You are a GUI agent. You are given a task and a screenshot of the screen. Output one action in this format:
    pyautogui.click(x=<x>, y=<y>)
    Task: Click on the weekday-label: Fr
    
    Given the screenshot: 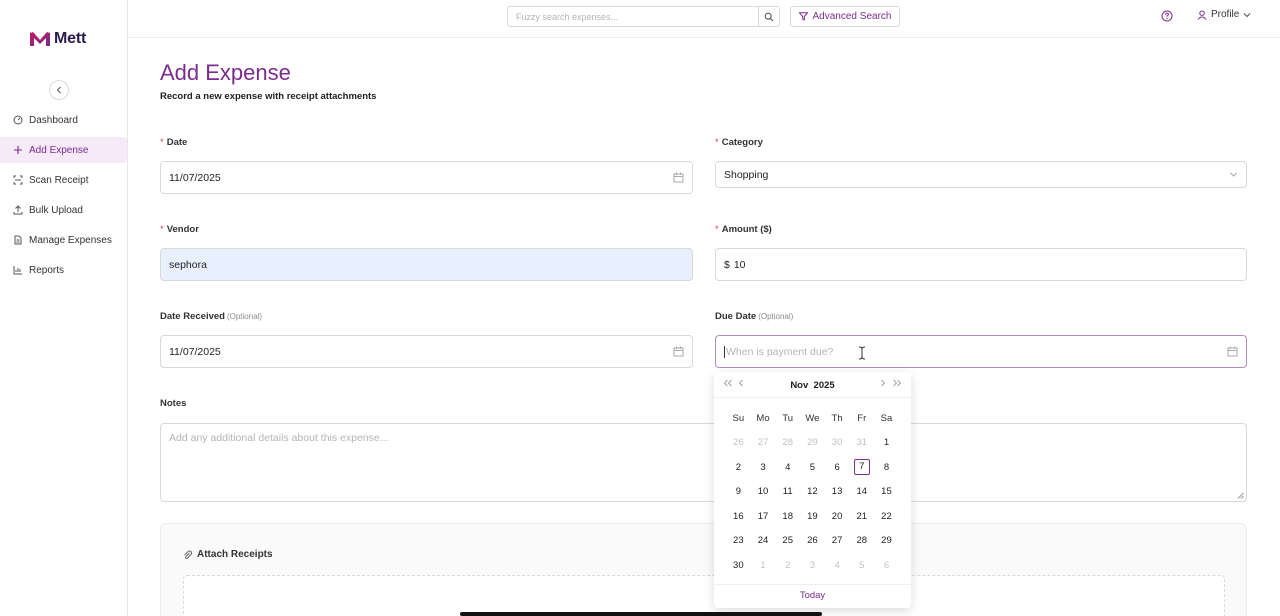 What is the action you would take?
    pyautogui.click(x=862, y=418)
    